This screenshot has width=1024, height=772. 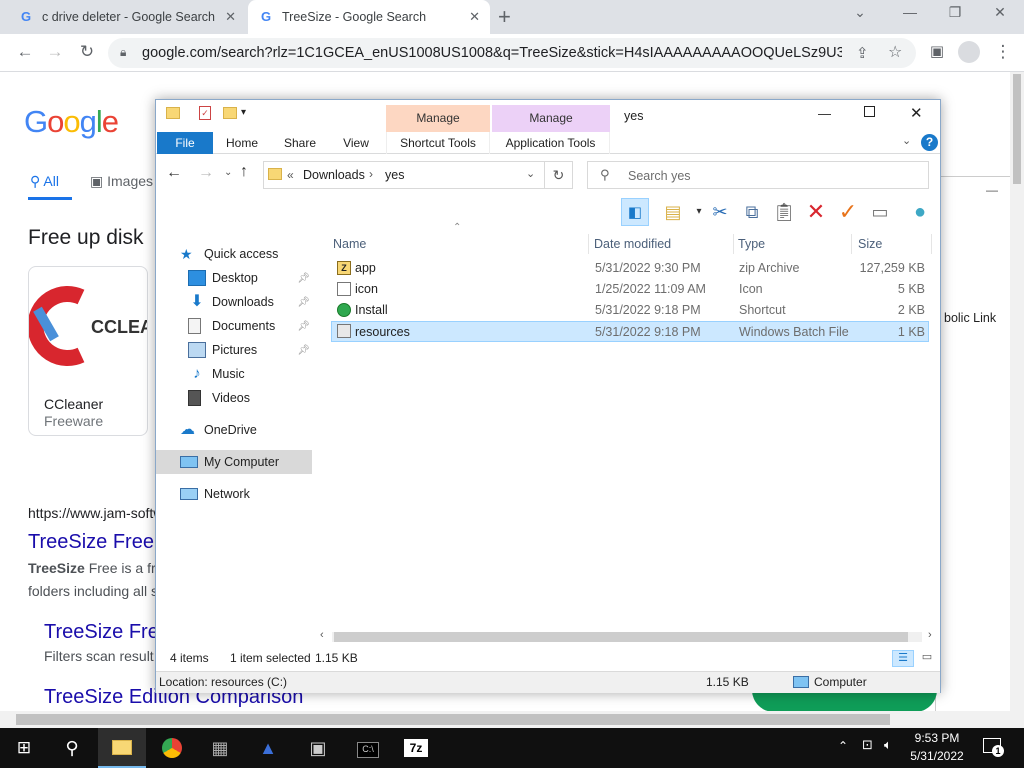 I want to click on nav-documents: Documents 📌︎, so click(x=234, y=326).